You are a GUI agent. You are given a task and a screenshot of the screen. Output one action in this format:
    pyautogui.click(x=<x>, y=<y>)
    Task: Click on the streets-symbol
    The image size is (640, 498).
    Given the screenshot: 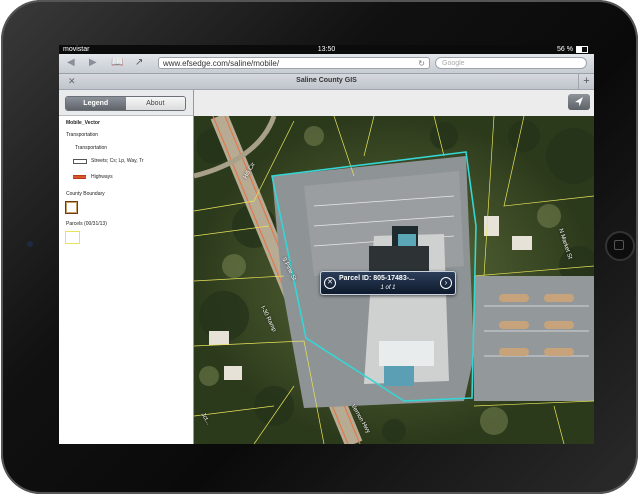 What is the action you would take?
    pyautogui.click(x=80, y=161)
    